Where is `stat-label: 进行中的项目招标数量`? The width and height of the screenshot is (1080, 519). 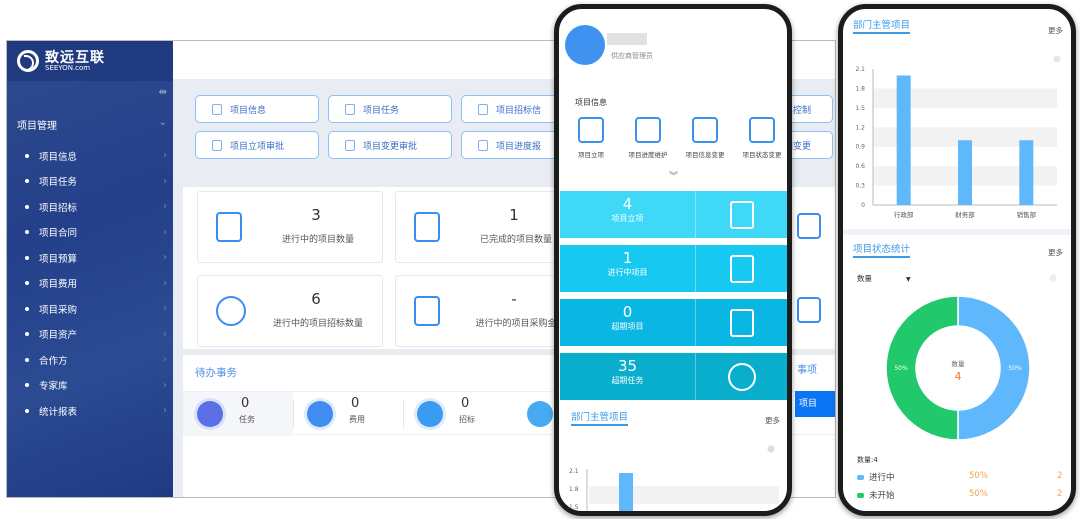
stat-label: 进行中的项目招标数量 is located at coordinates (317, 324).